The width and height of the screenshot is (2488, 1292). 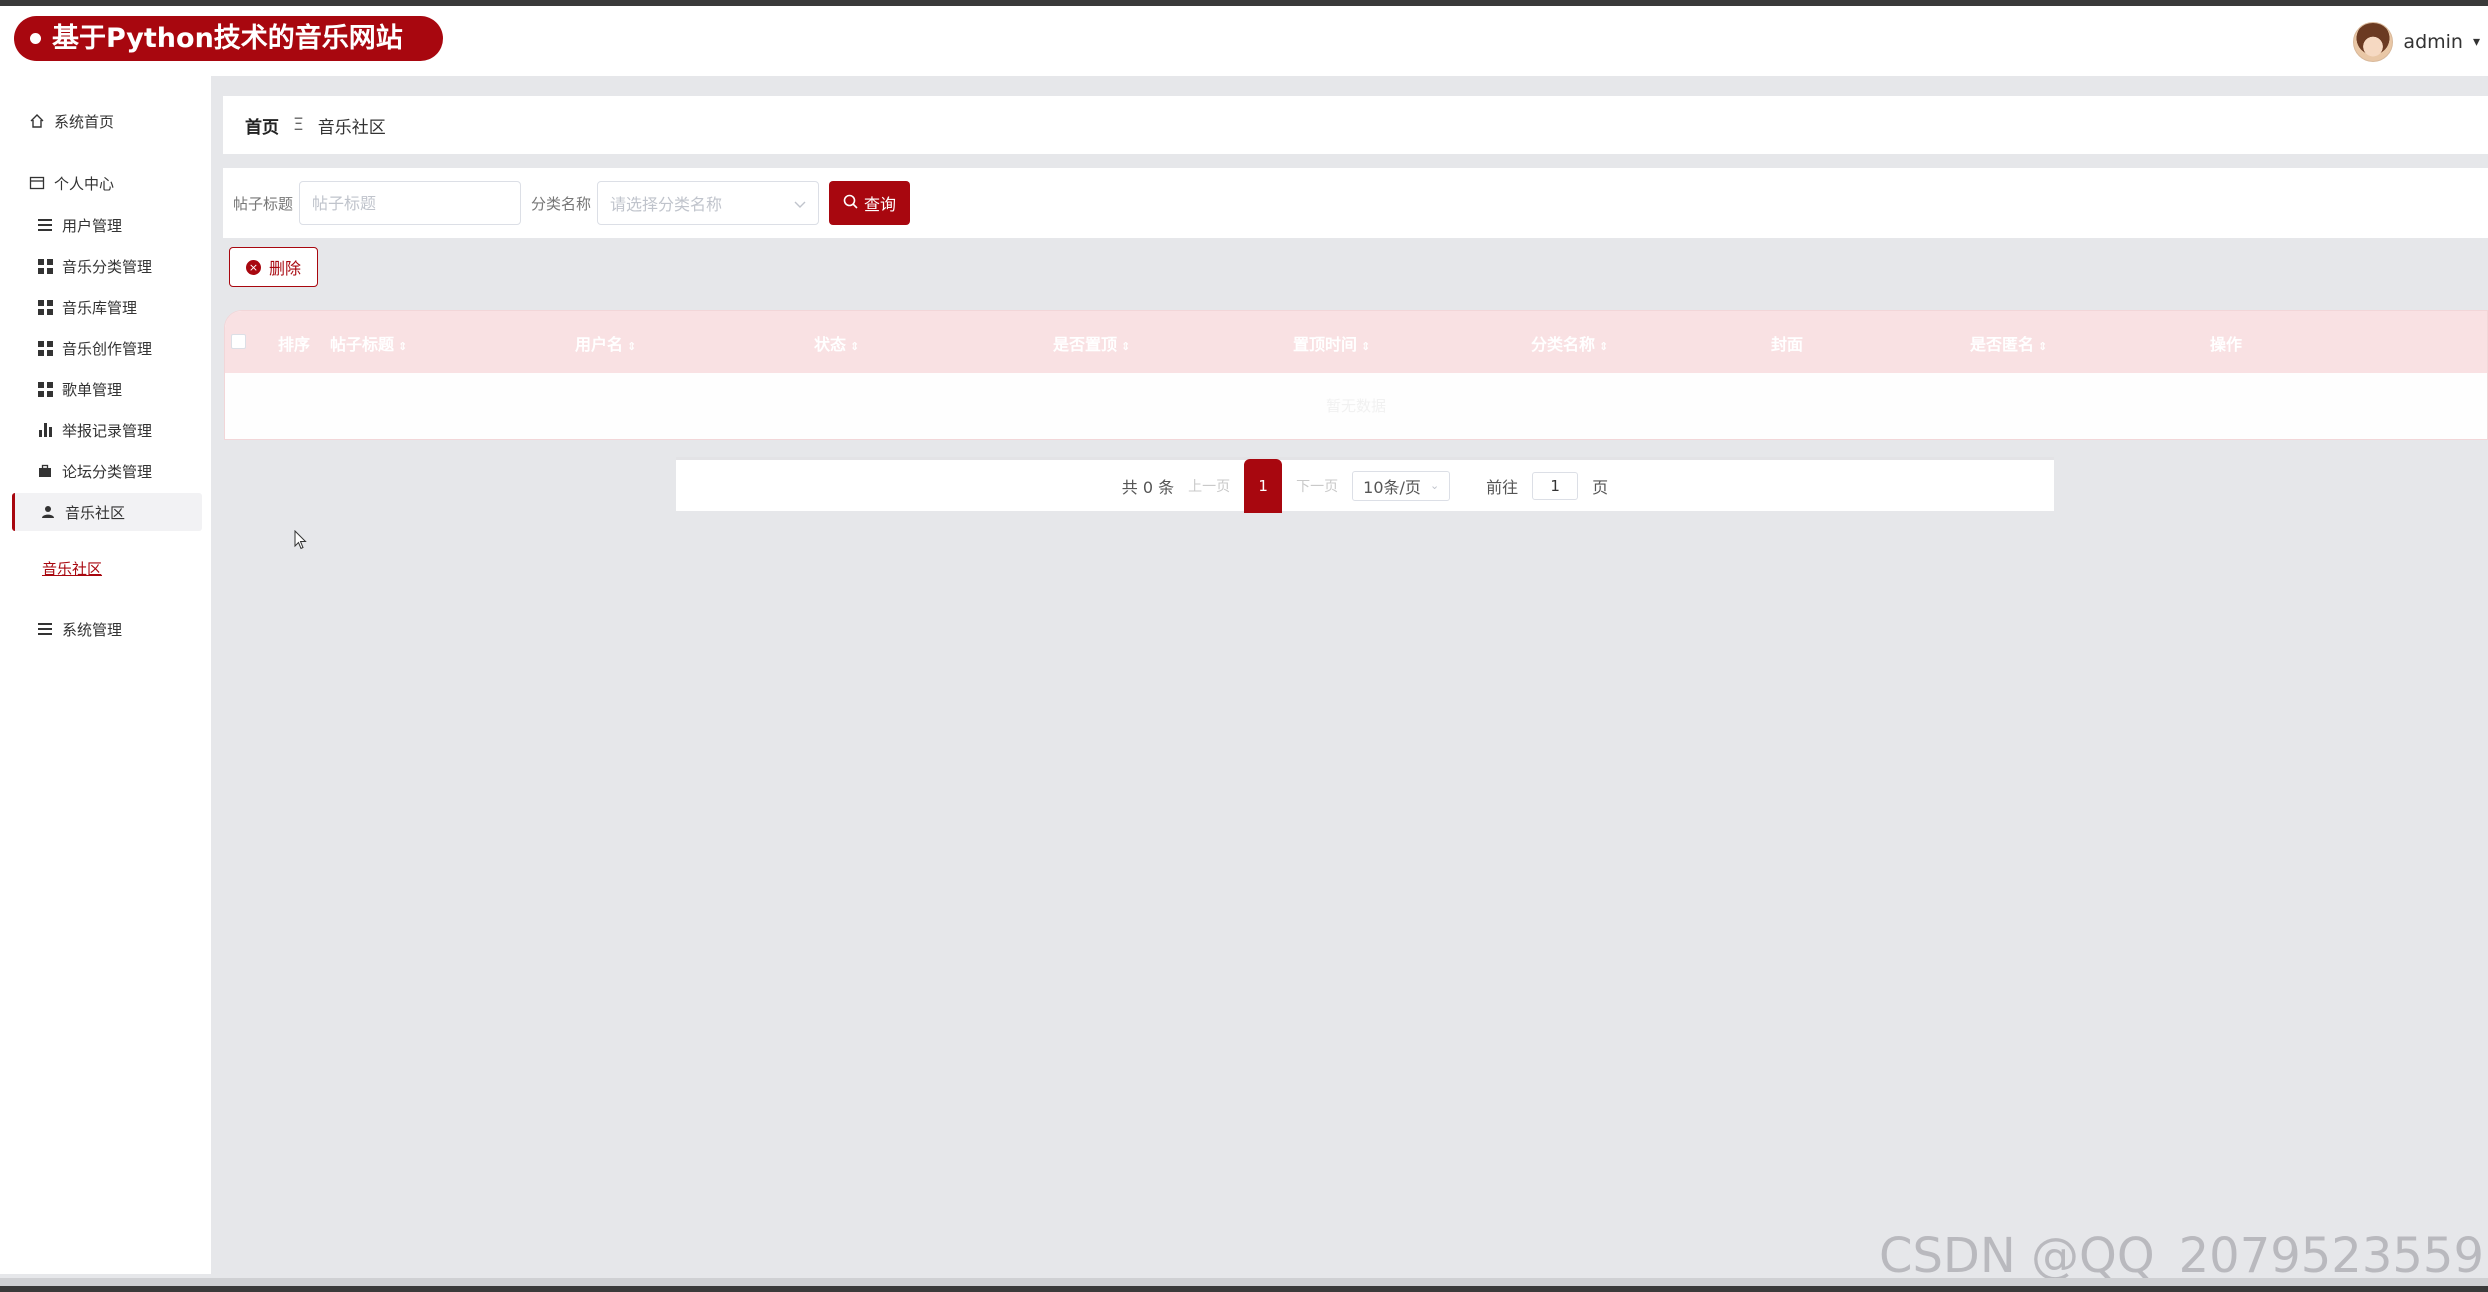 What do you see at coordinates (1355, 125) in the screenshot?
I see `breadcrumb: 首页 Ξ 音乐社区` at bounding box center [1355, 125].